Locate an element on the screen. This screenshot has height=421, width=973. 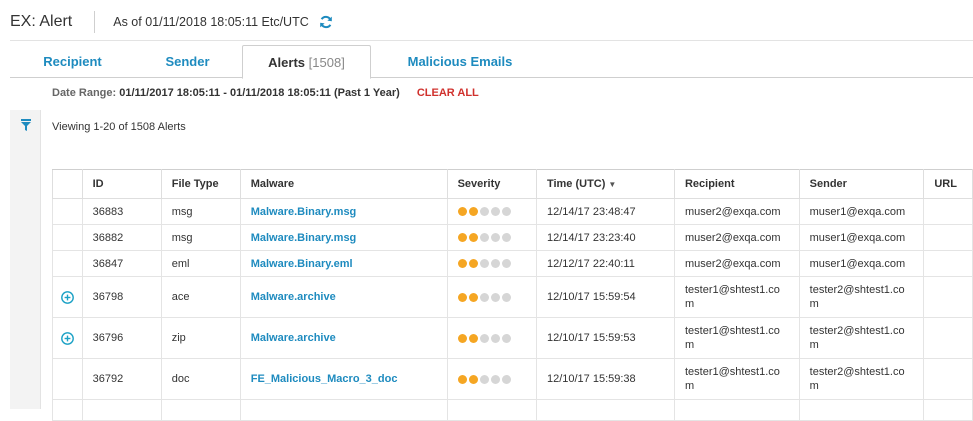
cell-id: 36847 is located at coordinates (121, 263).